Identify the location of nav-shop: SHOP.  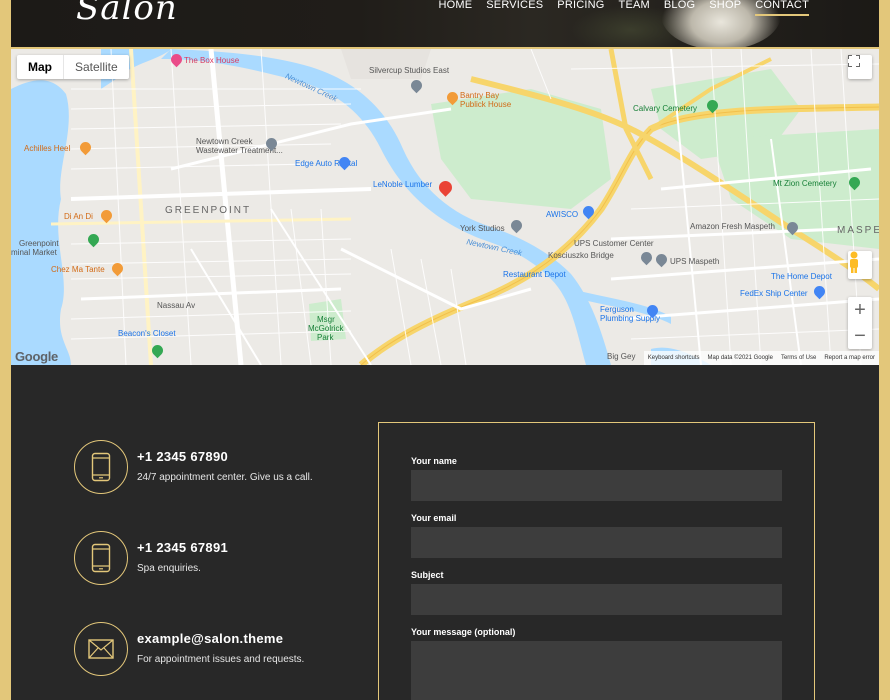
(725, 8).